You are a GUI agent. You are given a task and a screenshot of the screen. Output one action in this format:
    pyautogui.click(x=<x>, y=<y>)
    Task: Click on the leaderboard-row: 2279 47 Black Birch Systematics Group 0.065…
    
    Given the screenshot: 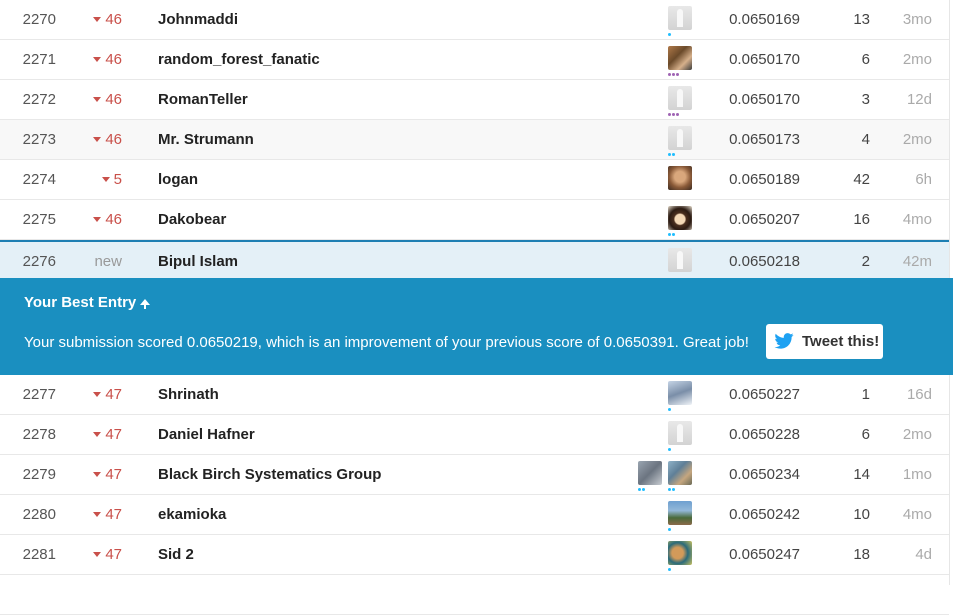 What is the action you would take?
    pyautogui.click(x=474, y=475)
    